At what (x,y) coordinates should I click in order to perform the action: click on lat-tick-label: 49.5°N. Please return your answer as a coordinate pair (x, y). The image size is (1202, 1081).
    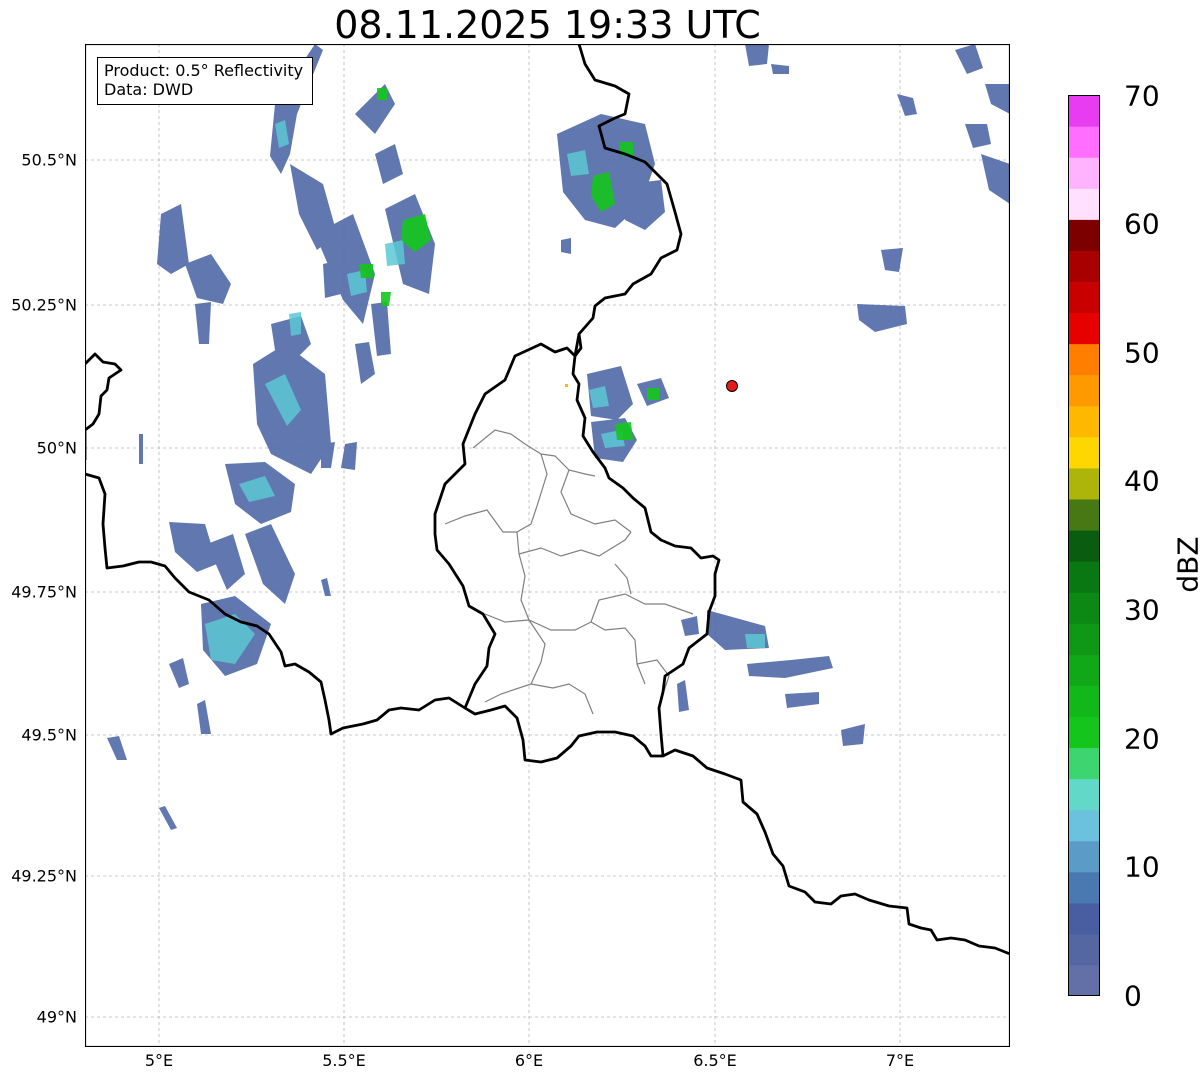
    Looking at the image, I should click on (49, 735).